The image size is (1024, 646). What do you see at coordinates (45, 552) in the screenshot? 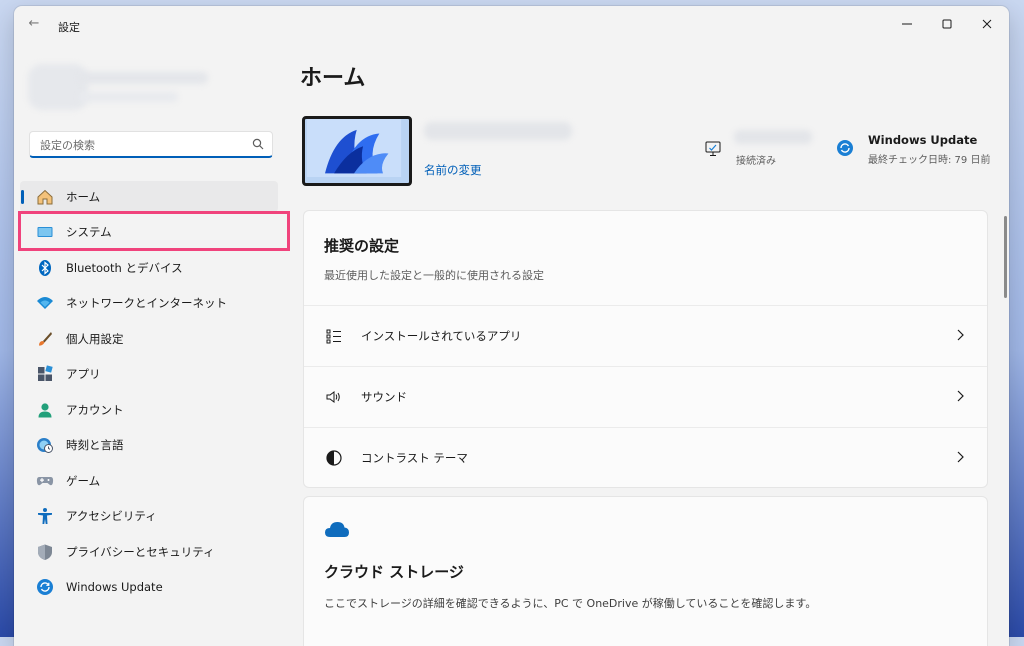
I see `shield-icon` at bounding box center [45, 552].